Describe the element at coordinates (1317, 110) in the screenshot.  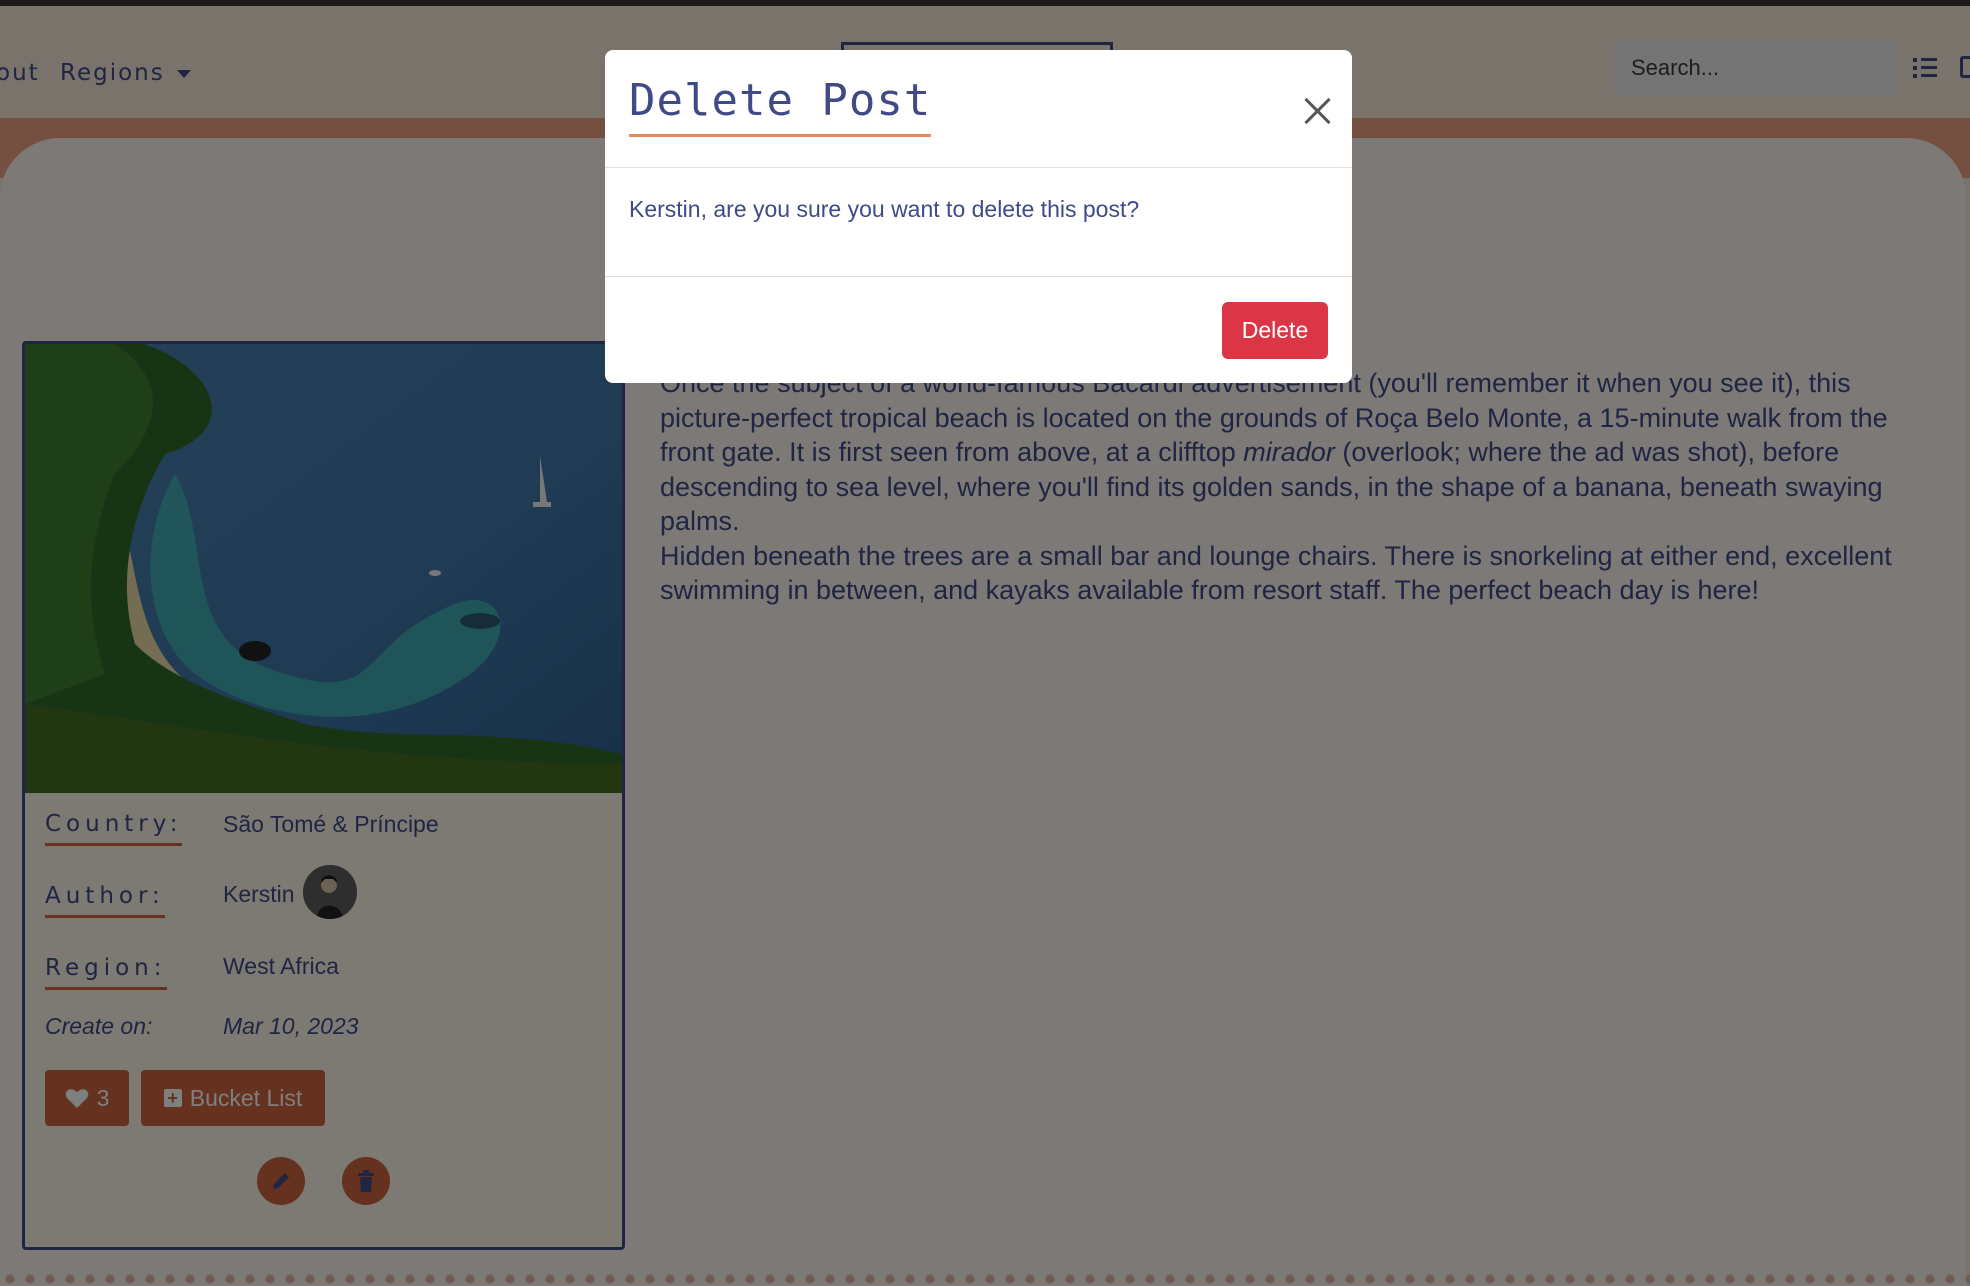
I see `close-icon` at that location.